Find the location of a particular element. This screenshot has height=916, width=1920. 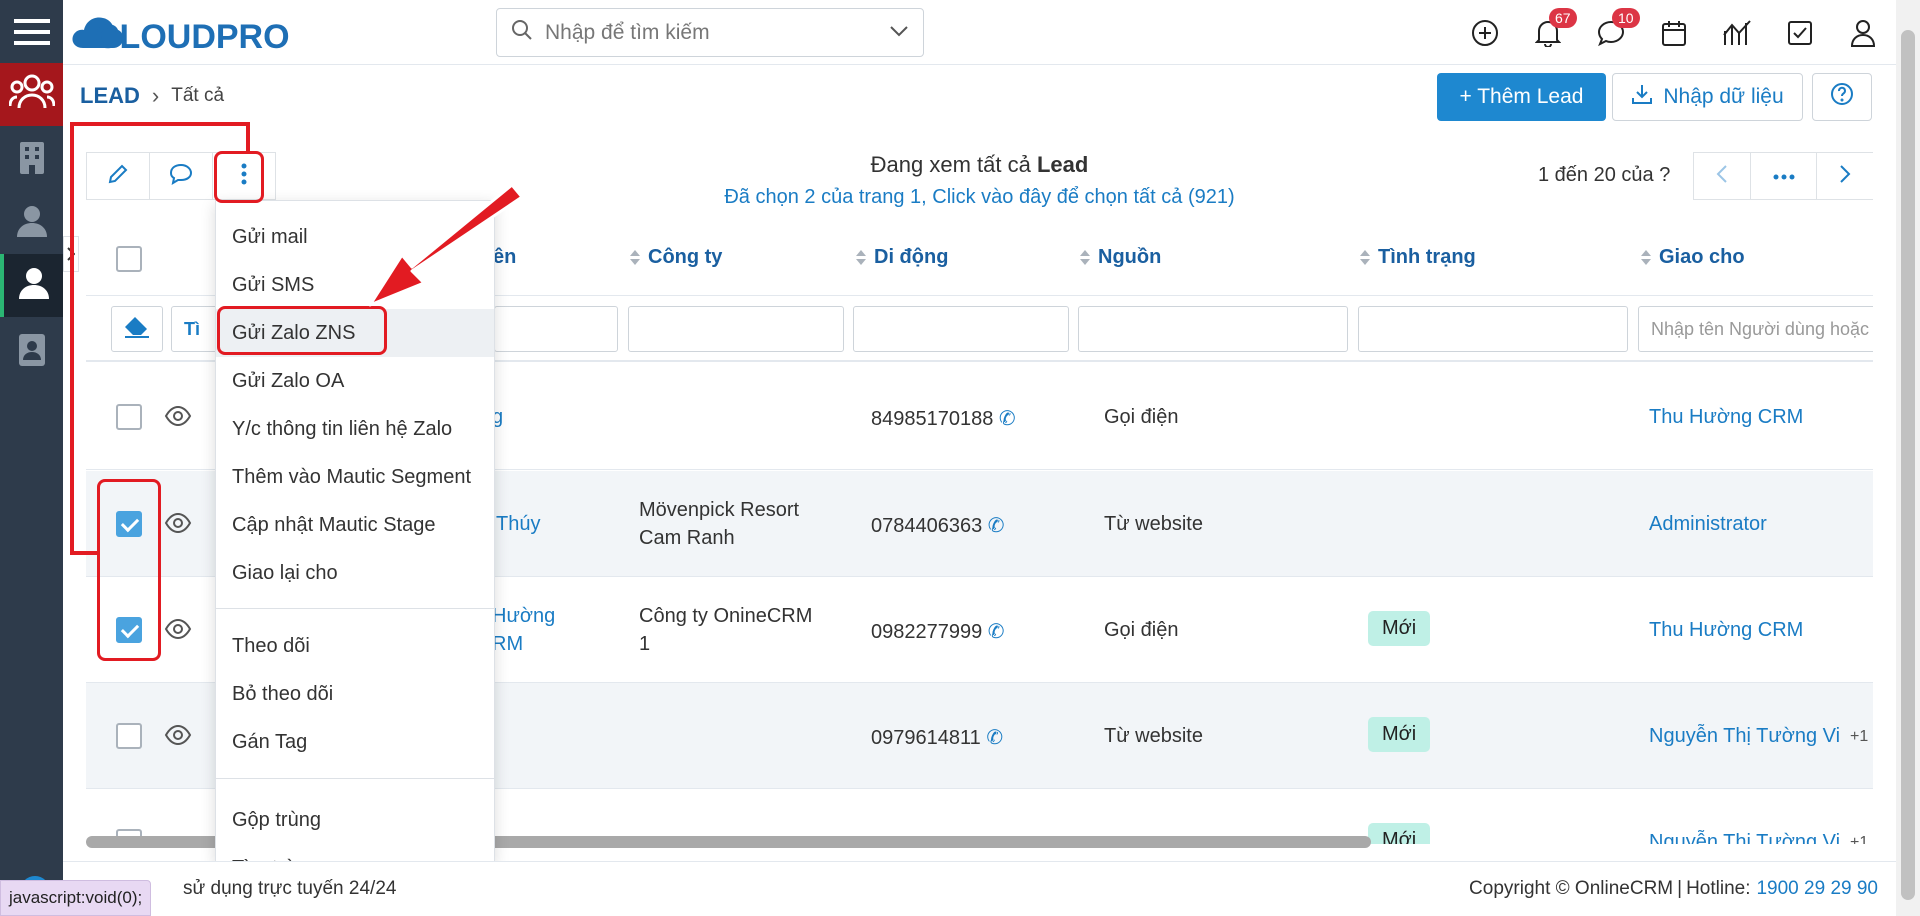

import-data-label: Nhập dữ liệu is located at coordinates (1723, 96).